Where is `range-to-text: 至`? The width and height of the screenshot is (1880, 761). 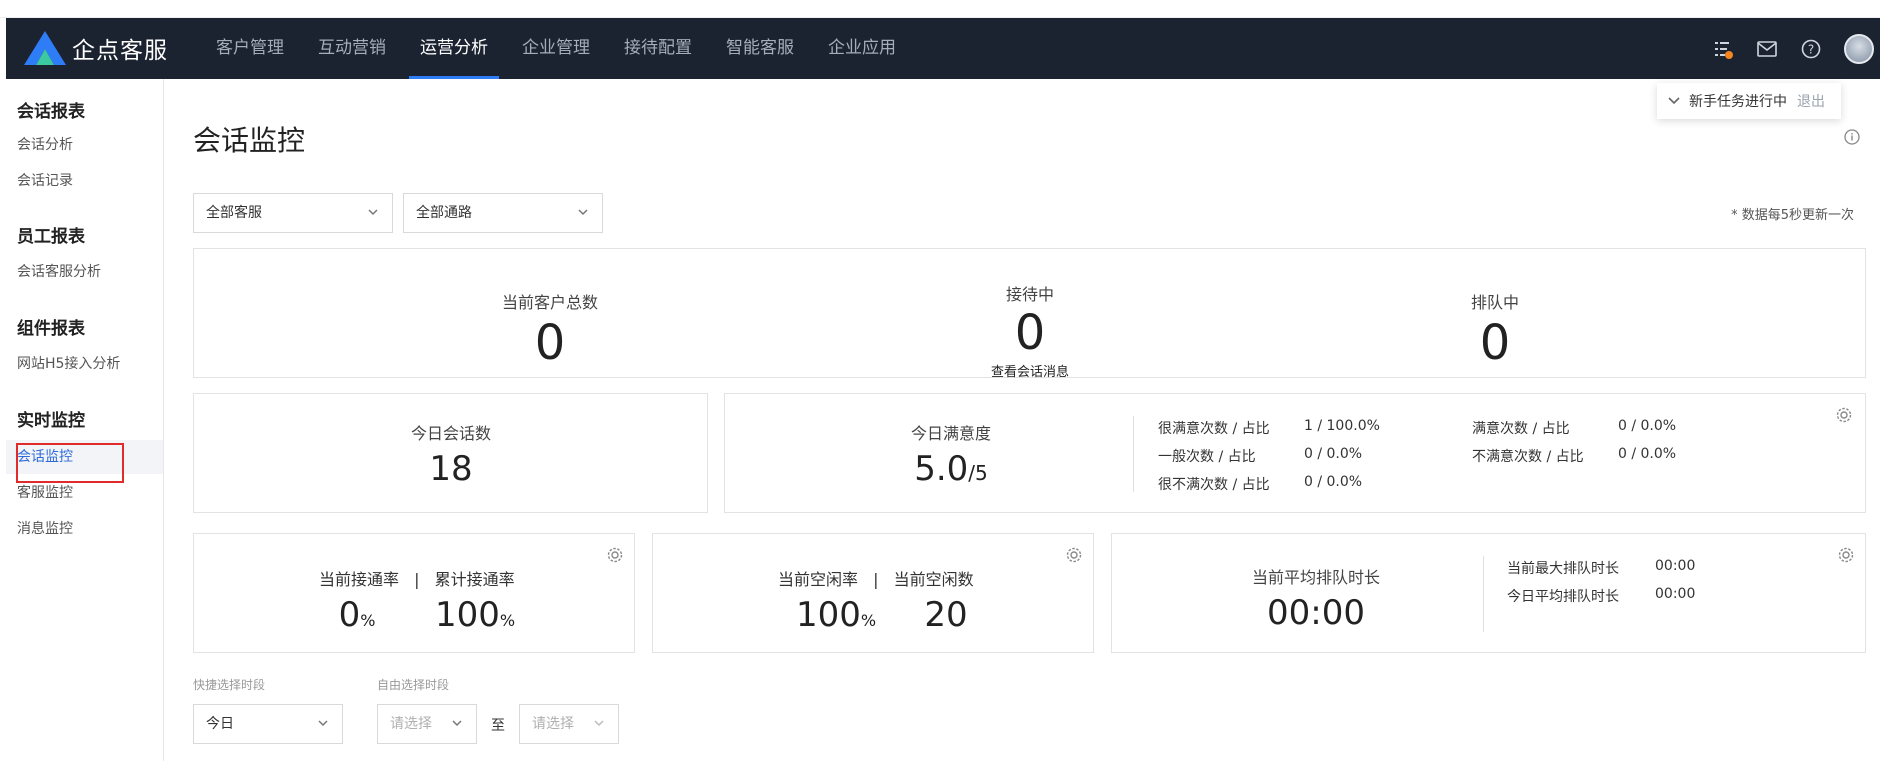
range-to-text: 至 is located at coordinates (498, 726).